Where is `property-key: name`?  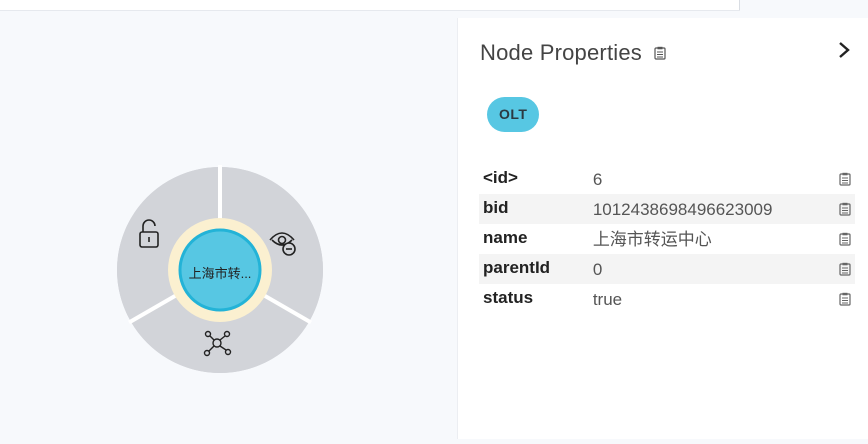 property-key: name is located at coordinates (505, 237).